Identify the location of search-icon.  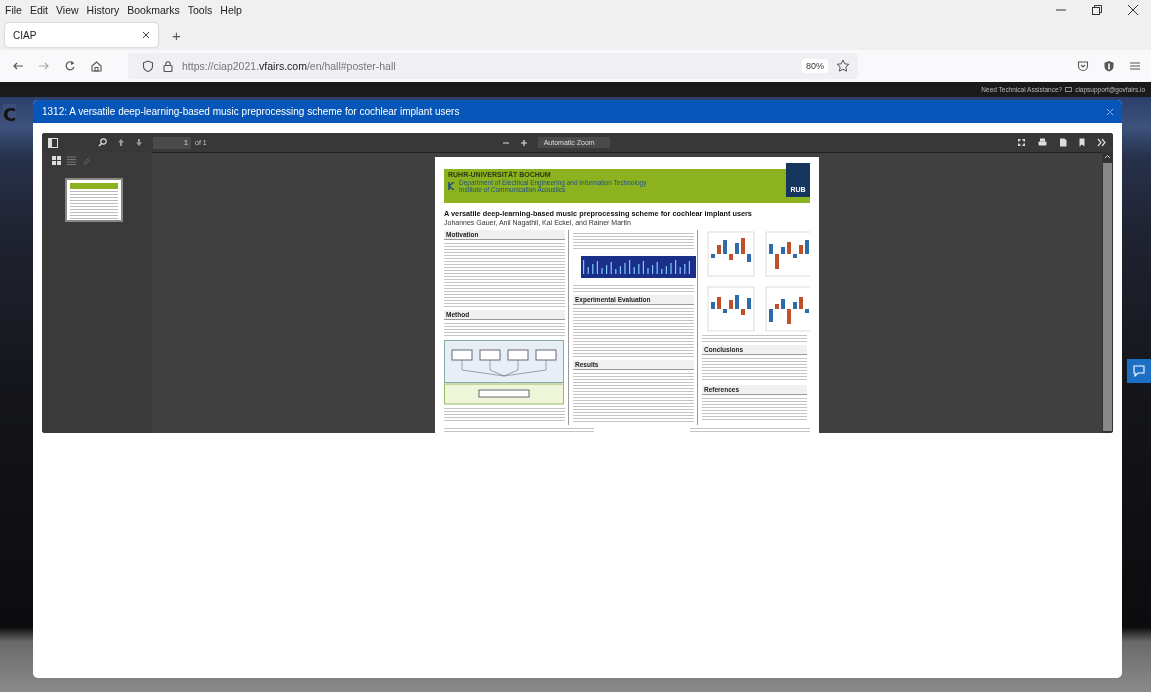
(102, 142).